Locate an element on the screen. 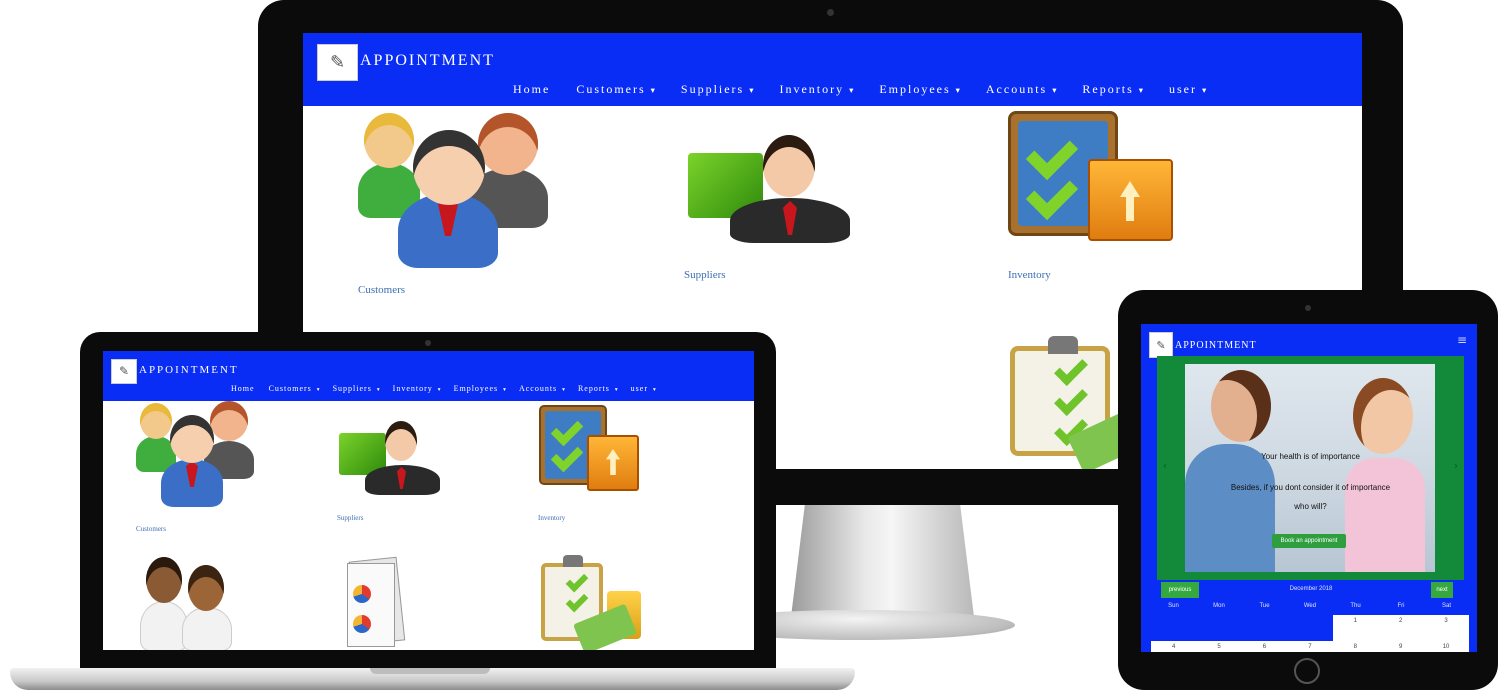 The width and height of the screenshot is (1500, 700). hero-question: who will? is located at coordinates (1310, 506).